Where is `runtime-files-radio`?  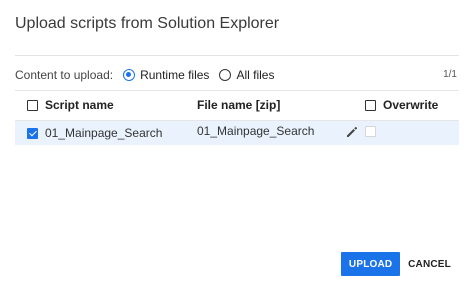 runtime-files-radio is located at coordinates (129, 75).